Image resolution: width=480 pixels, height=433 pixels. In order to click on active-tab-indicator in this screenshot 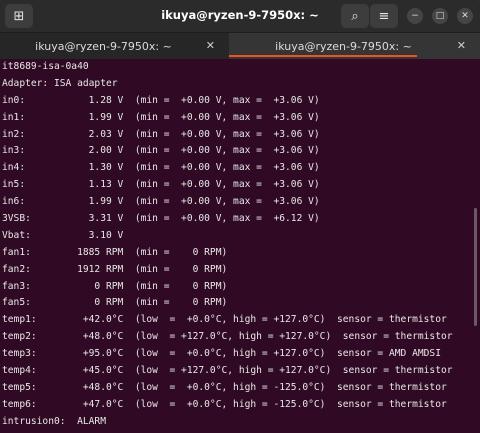, I will do `click(323, 56)`.